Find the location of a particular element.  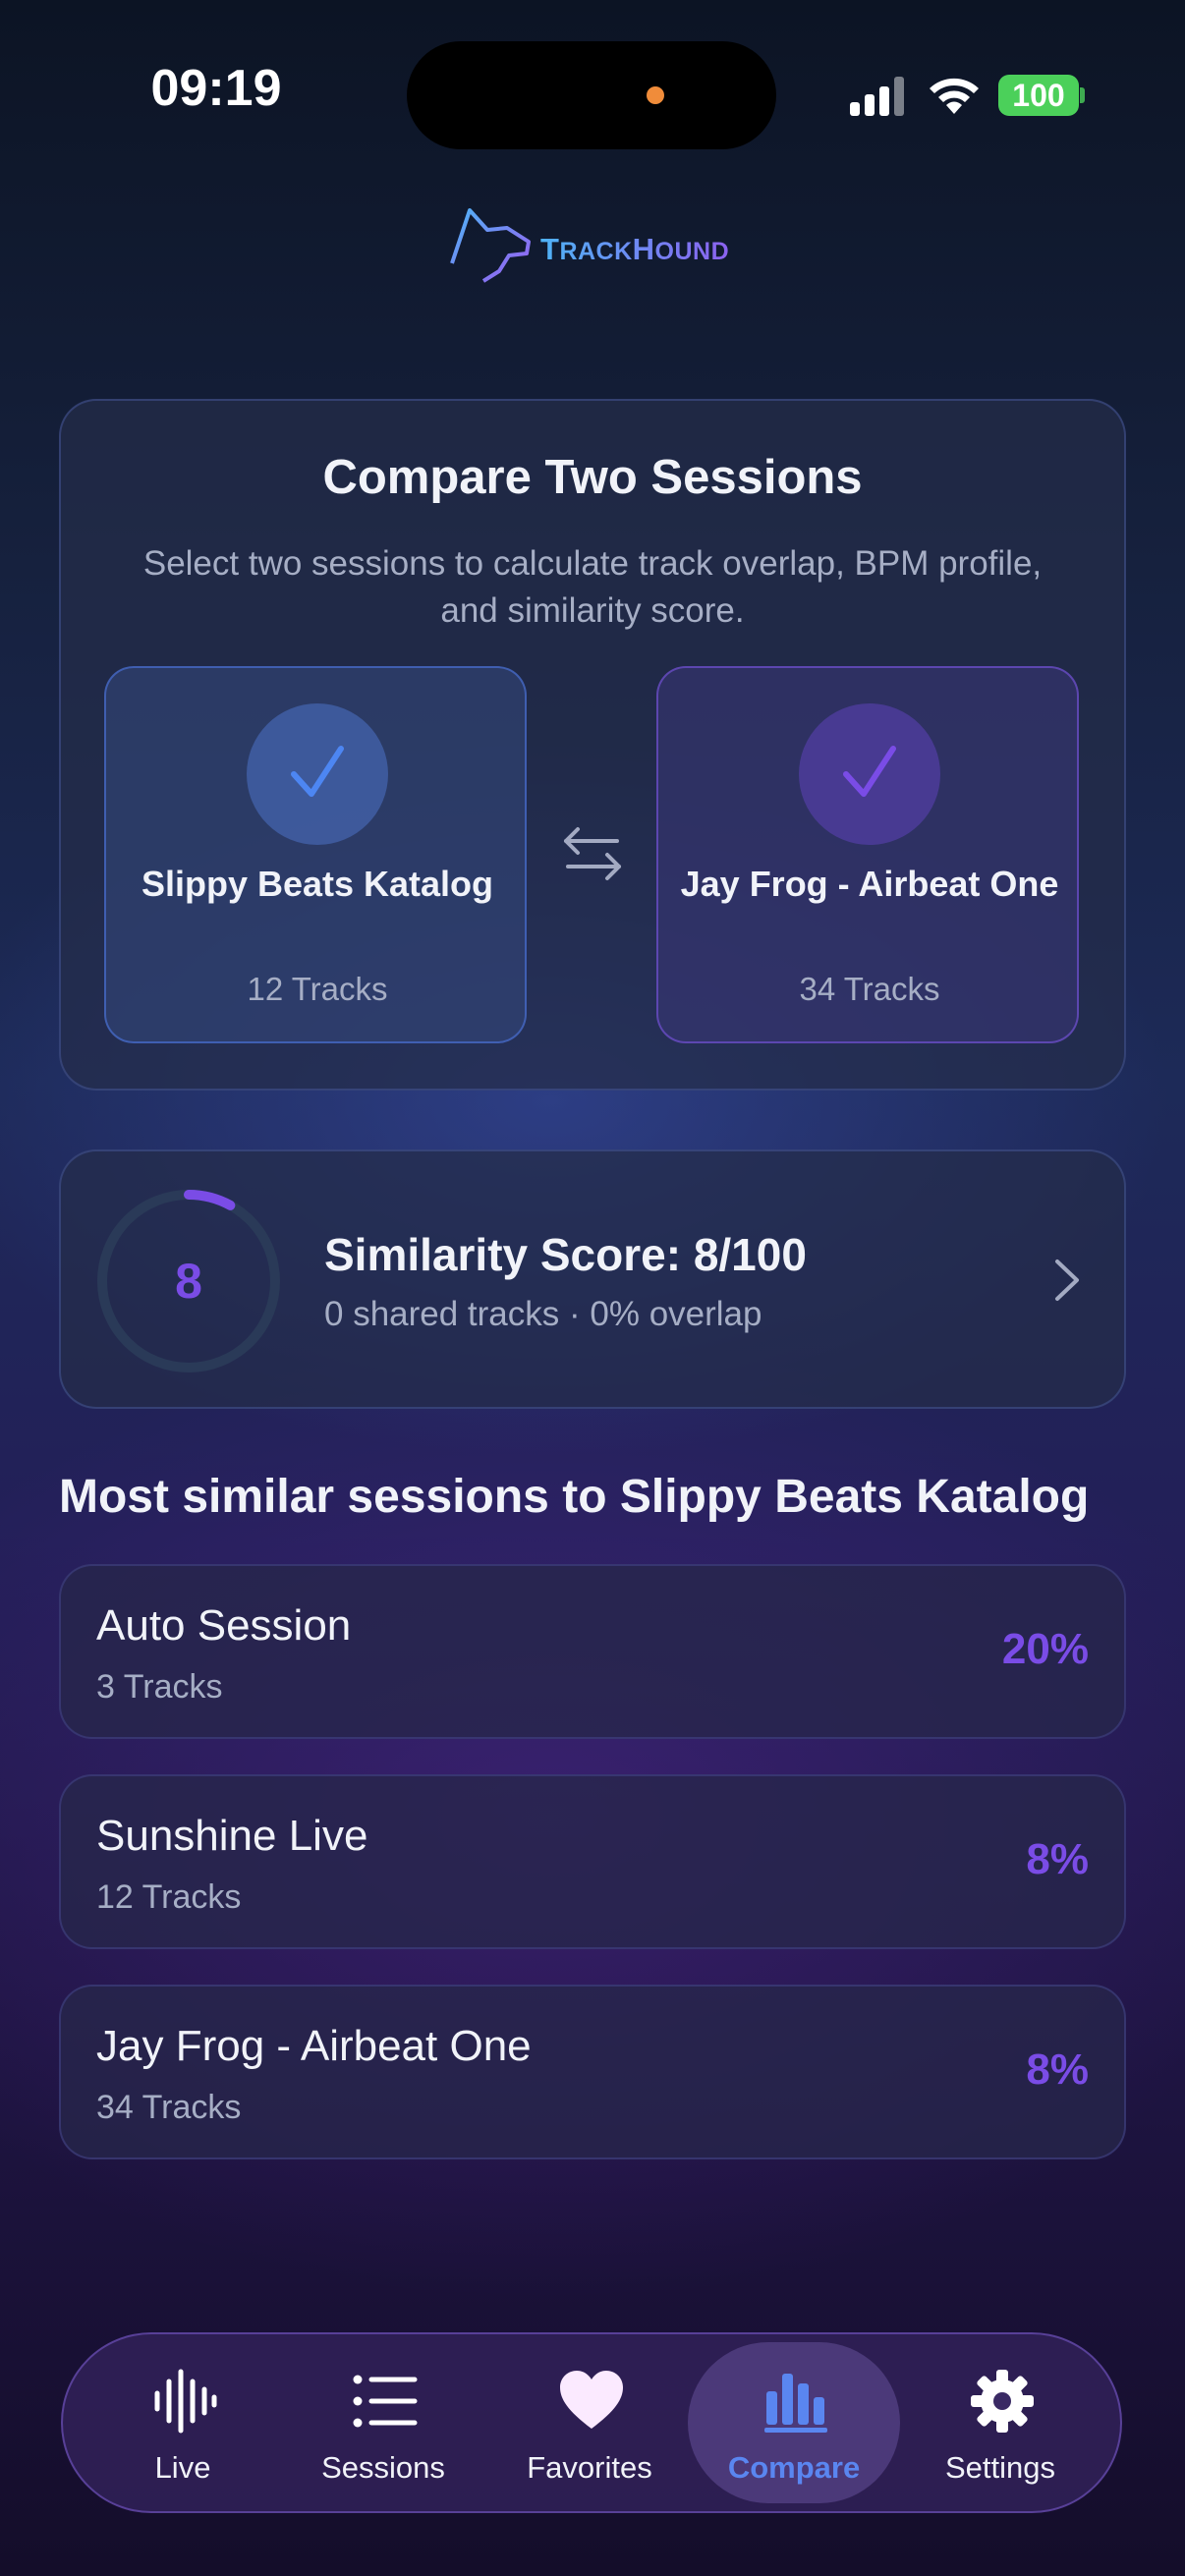

session-b-name: Jay Frog - Airbeat One is located at coordinates (870, 884).